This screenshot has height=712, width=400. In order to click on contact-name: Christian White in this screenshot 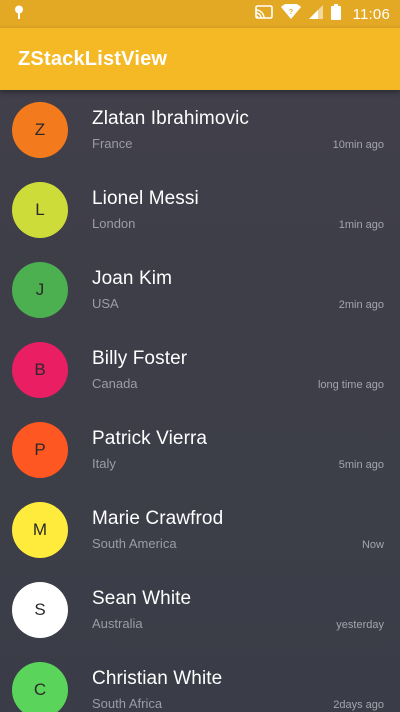, I will do `click(157, 678)`.